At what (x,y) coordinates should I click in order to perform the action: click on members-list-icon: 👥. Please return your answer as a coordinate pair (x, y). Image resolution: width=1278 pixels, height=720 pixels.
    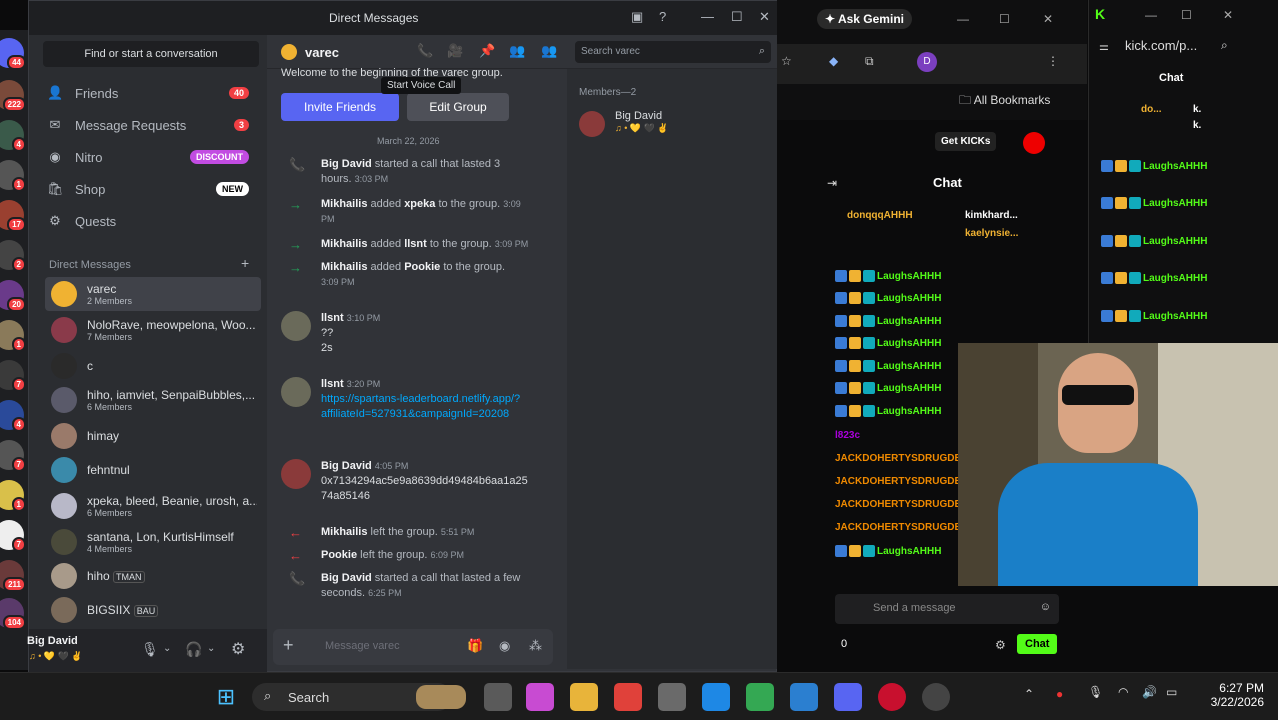
    Looking at the image, I should click on (549, 51).